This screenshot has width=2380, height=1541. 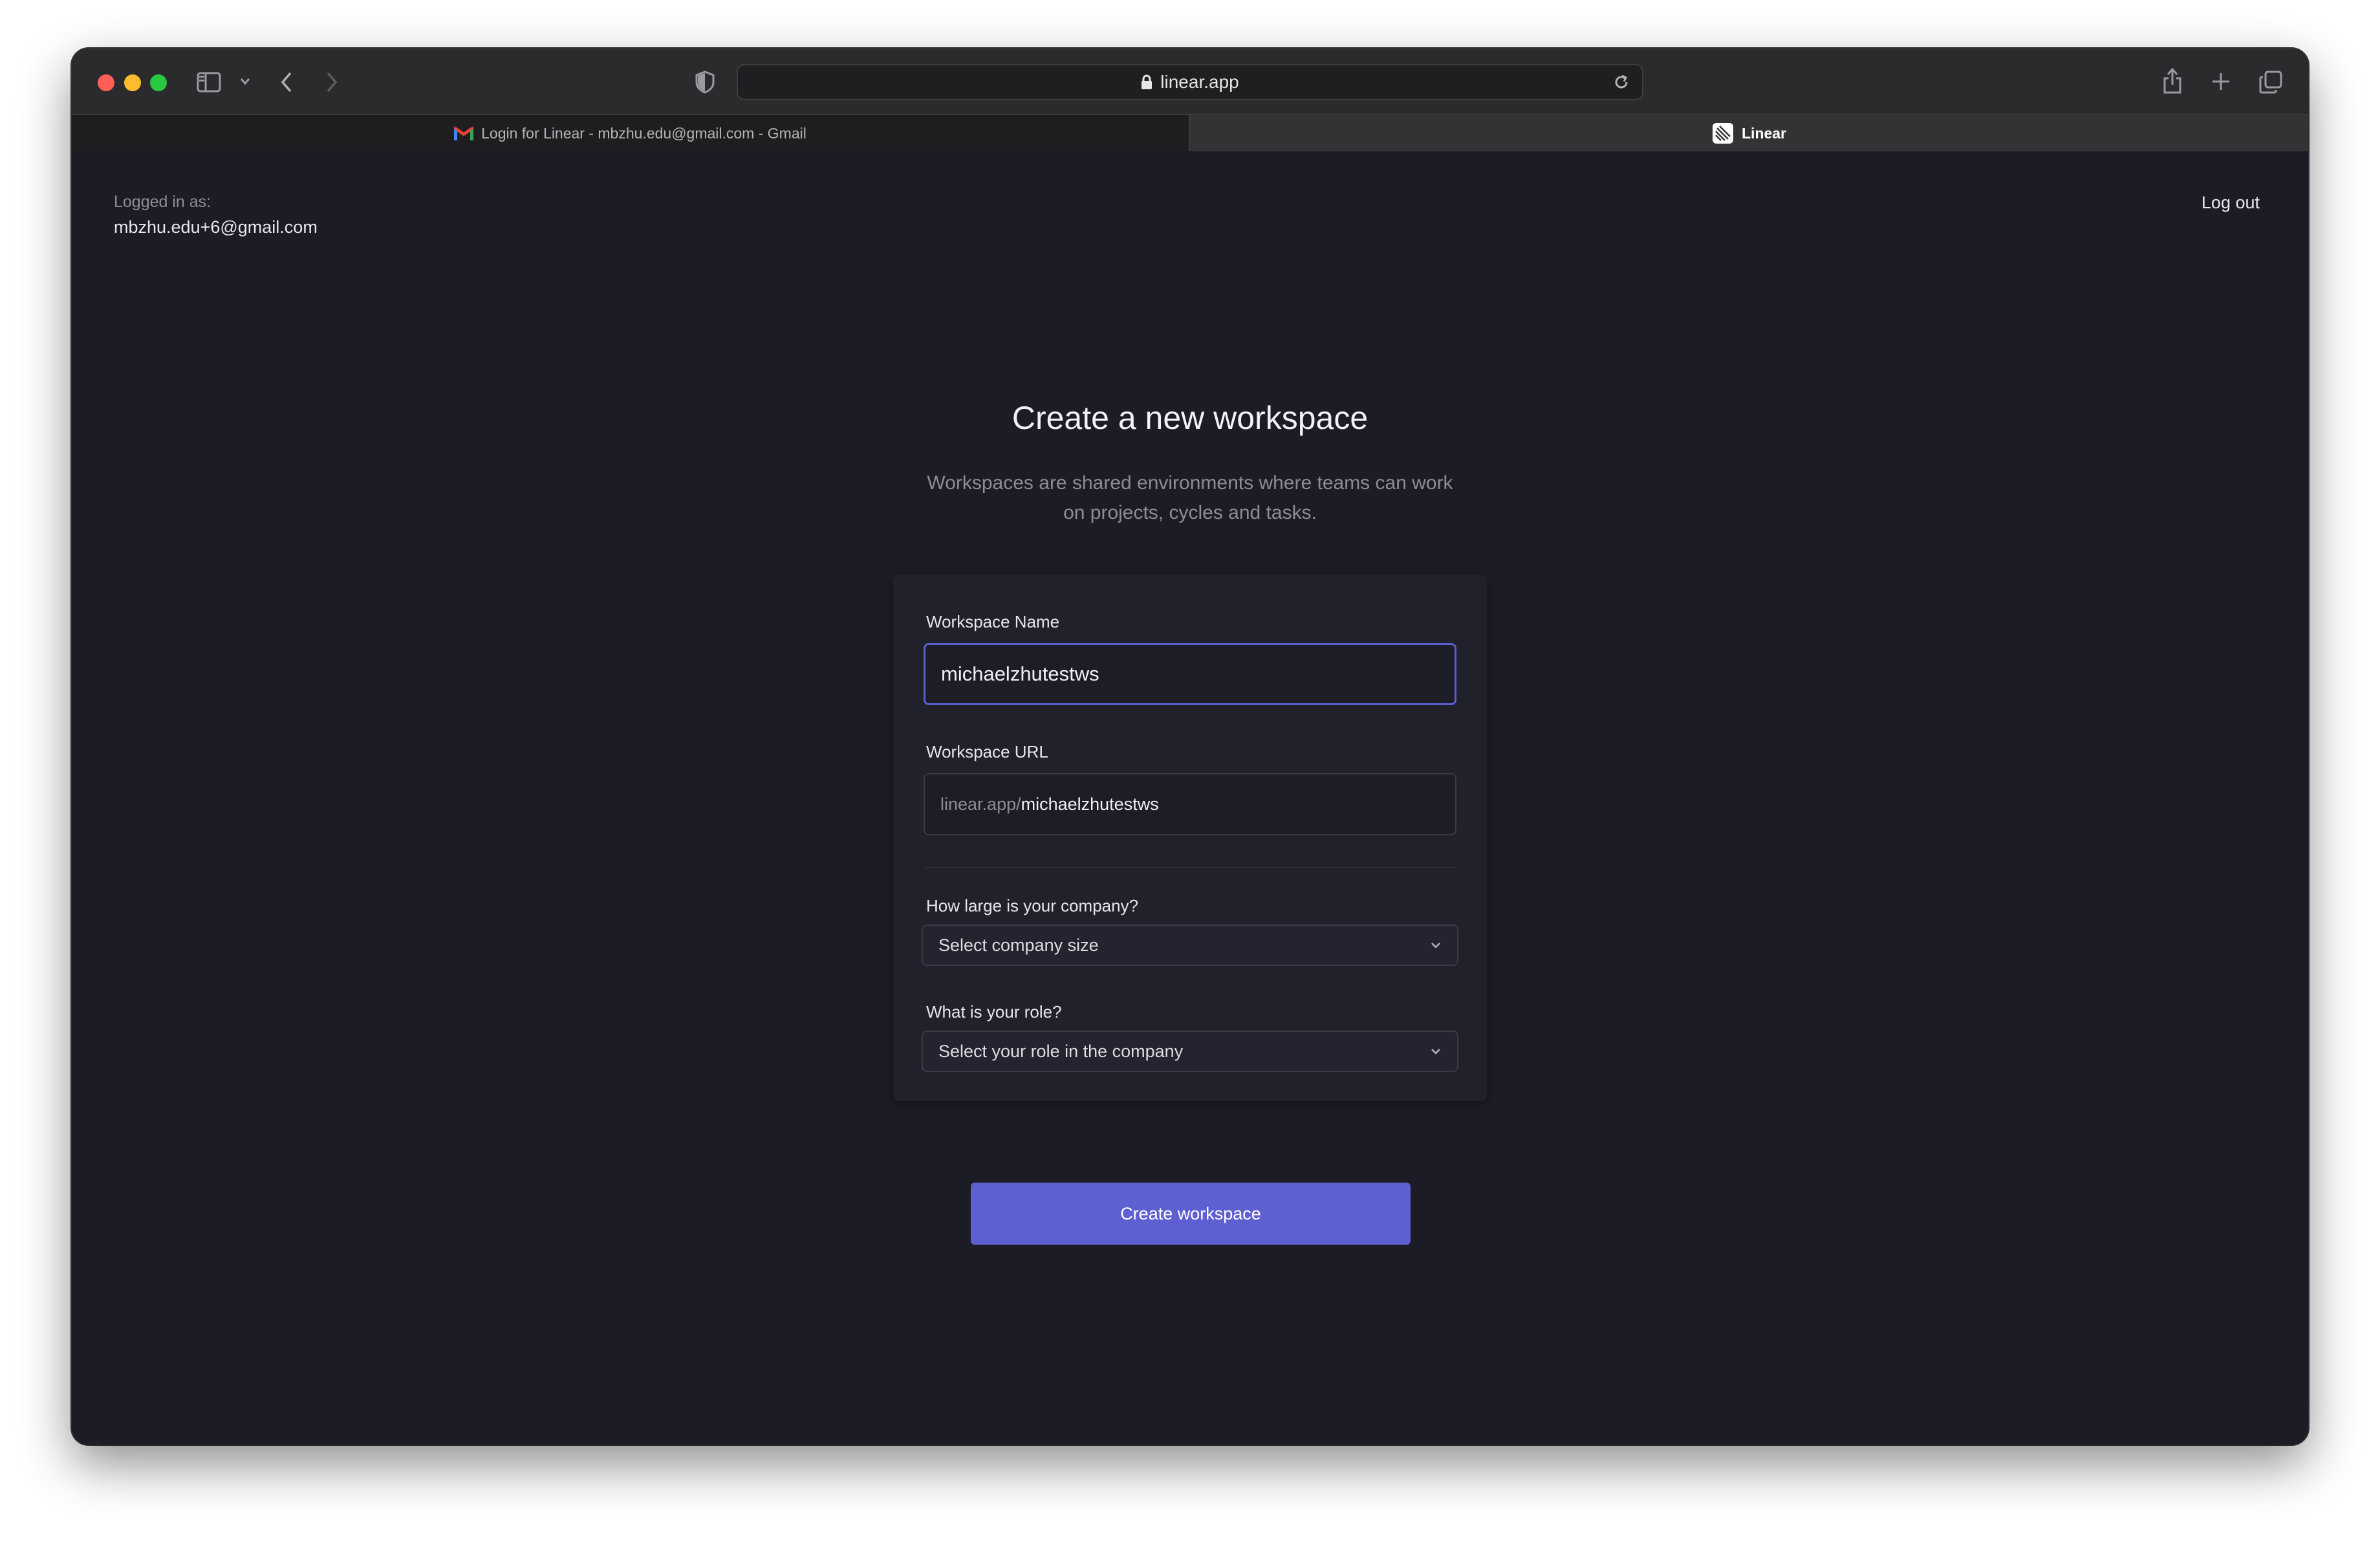 I want to click on browser-toolbar: linear.app, so click(x=1190, y=82).